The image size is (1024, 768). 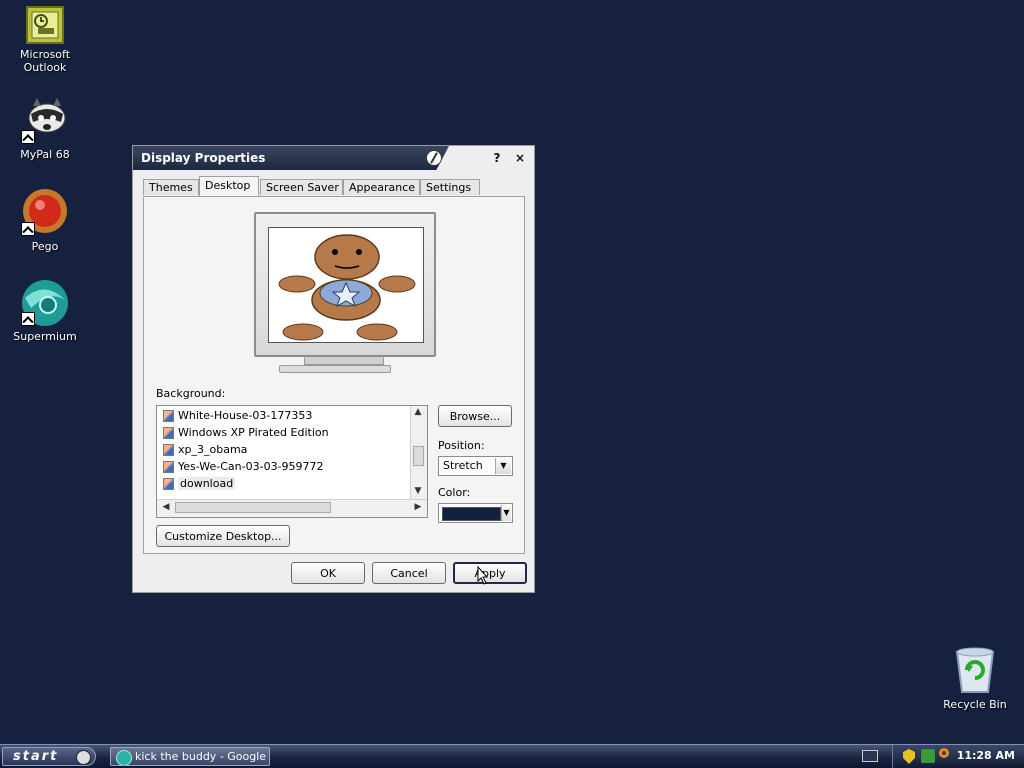 What do you see at coordinates (333, 158) in the screenshot?
I see `title-bar: Display Properties ? ×` at bounding box center [333, 158].